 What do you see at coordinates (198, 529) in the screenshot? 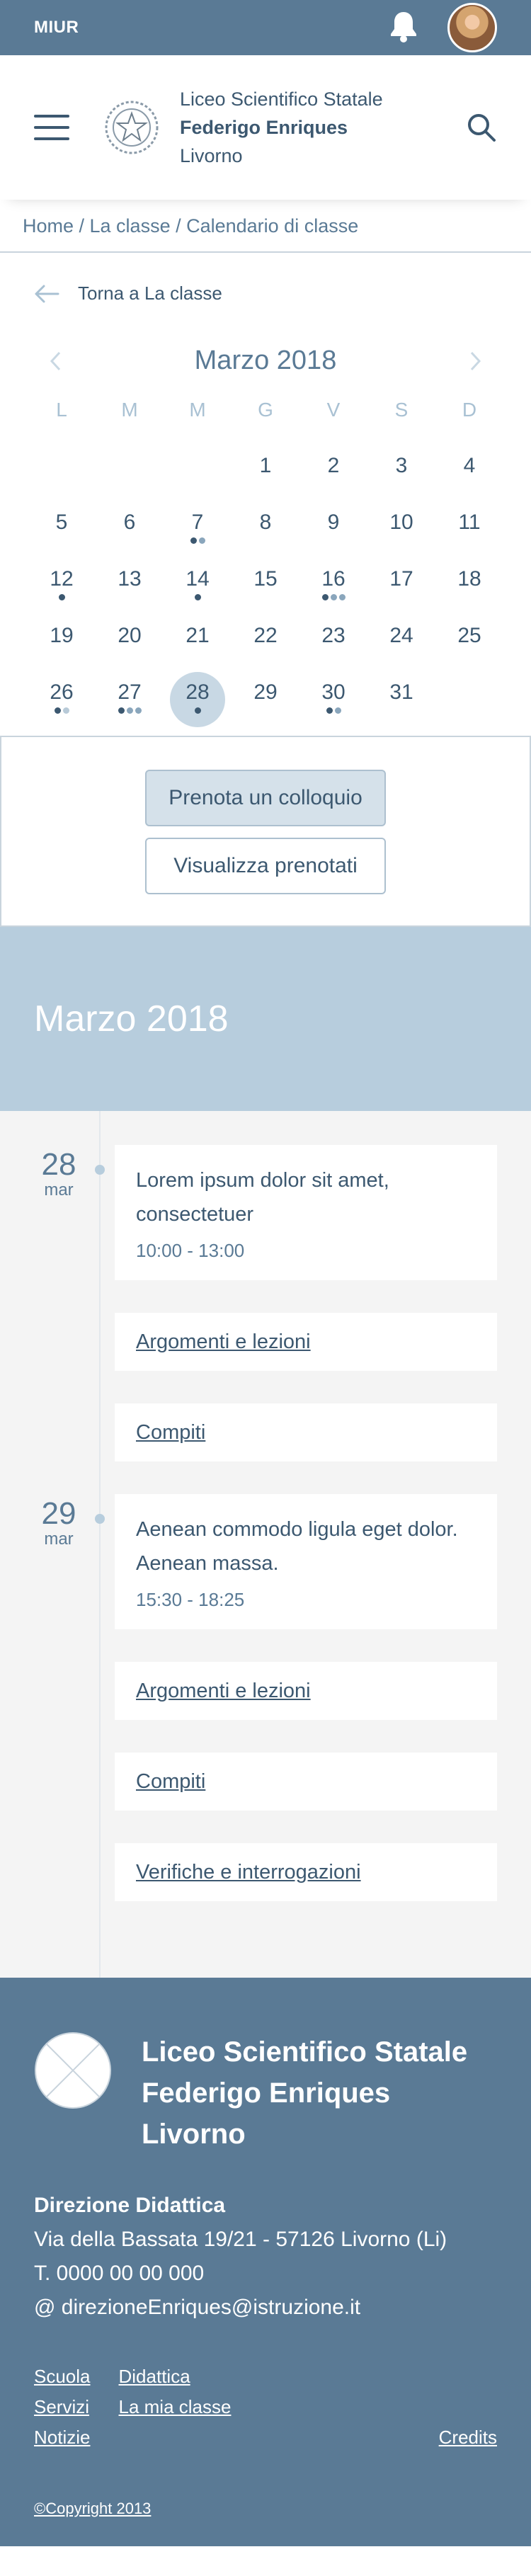
I see `calendar-day: 7` at bounding box center [198, 529].